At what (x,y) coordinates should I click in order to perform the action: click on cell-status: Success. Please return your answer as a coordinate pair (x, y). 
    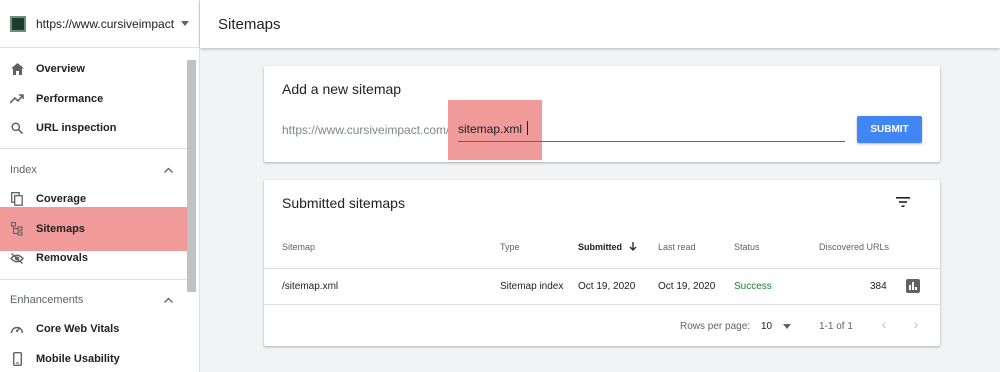
    Looking at the image, I should click on (753, 286).